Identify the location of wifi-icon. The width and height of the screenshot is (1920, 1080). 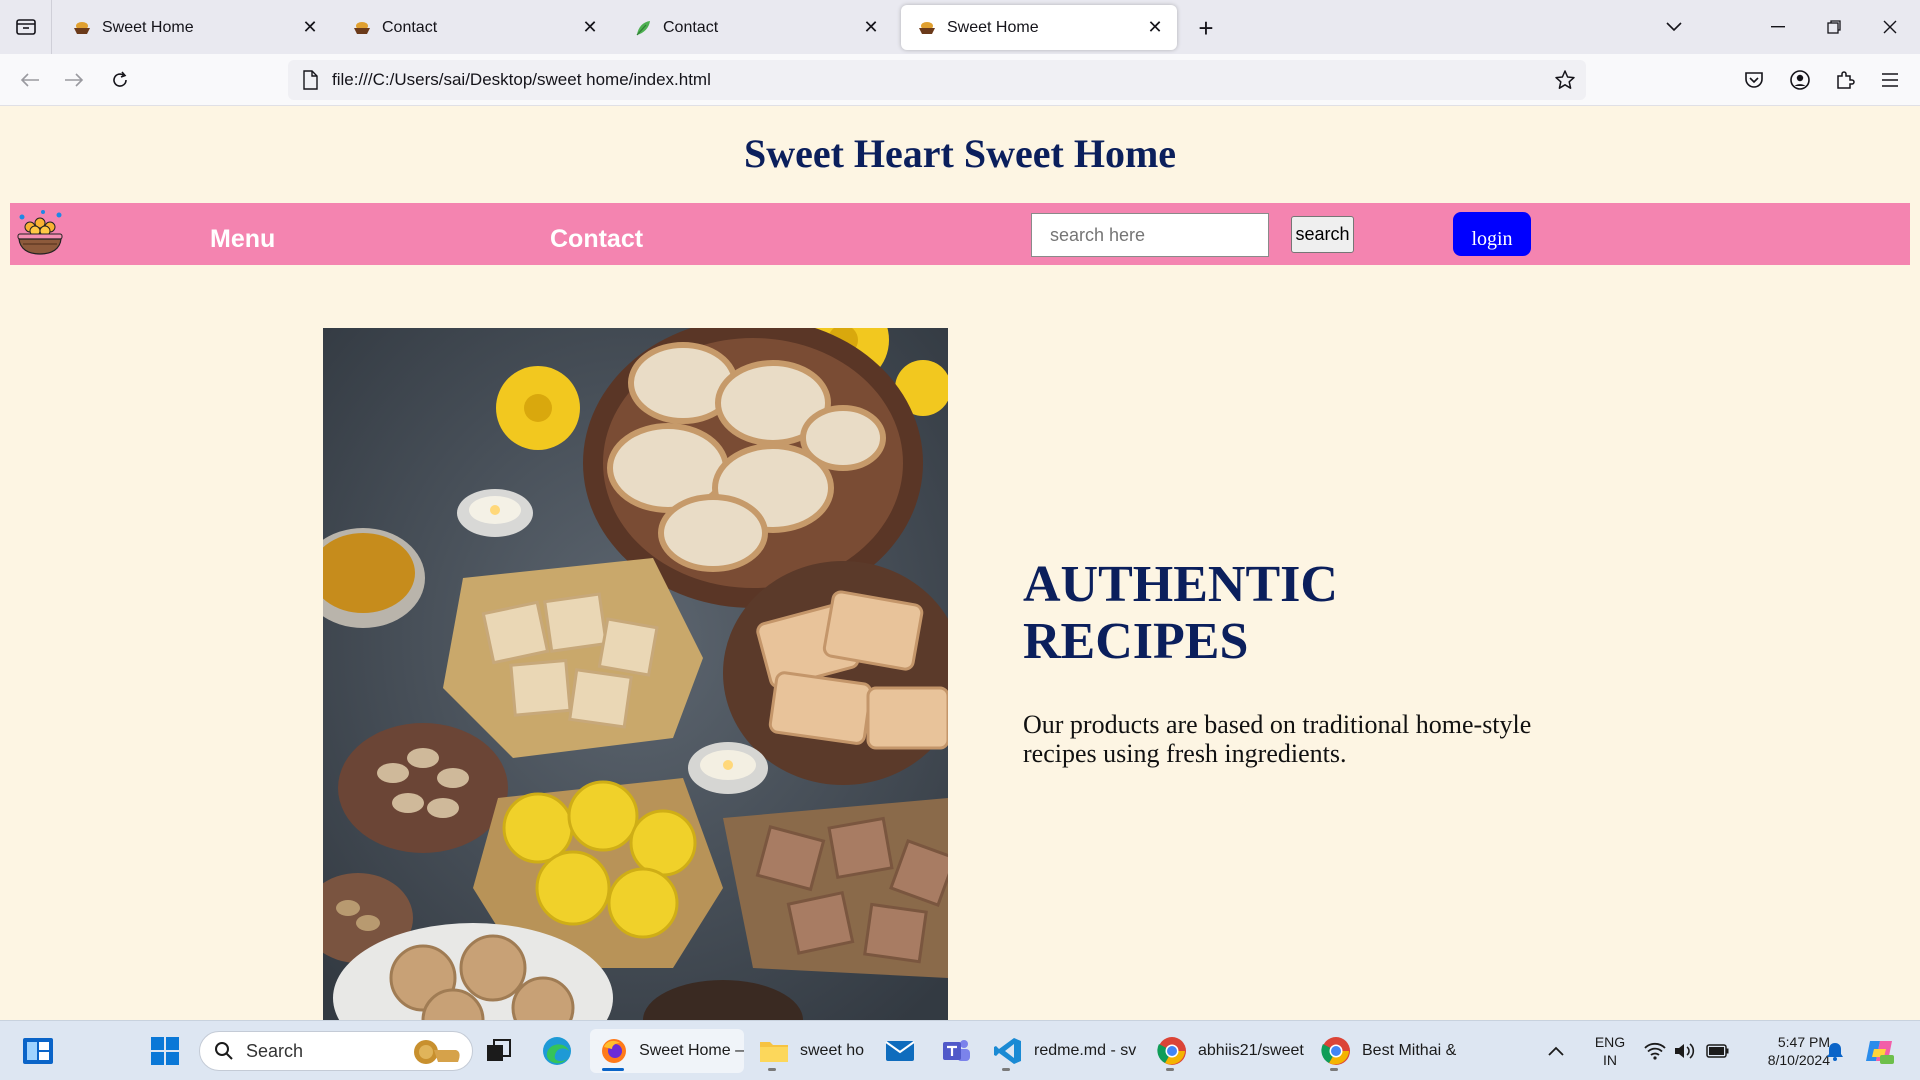
(1655, 1051).